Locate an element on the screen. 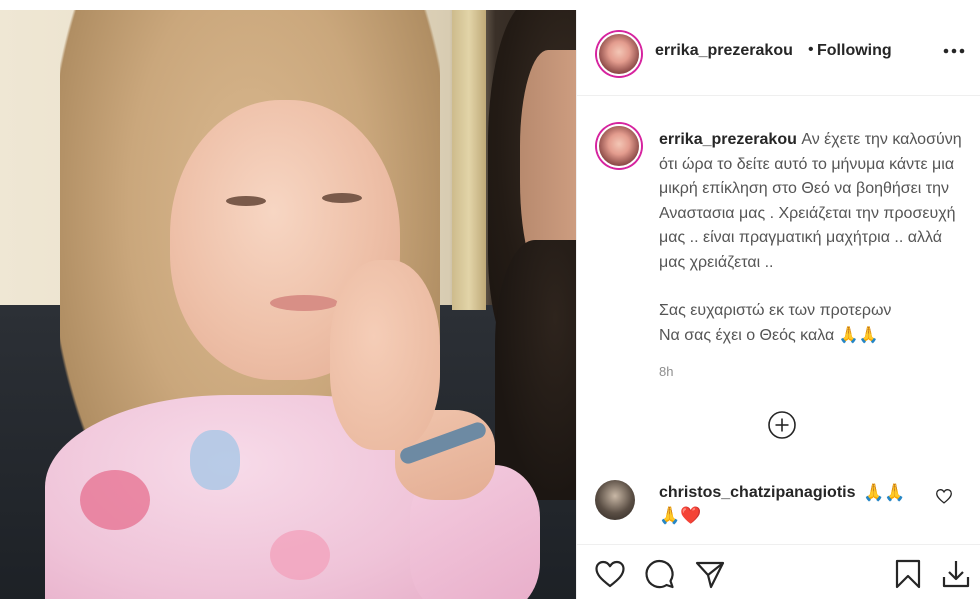  caption-paragraph-2: Σας ευχαριστώ εκ των προτερων is located at coordinates (775, 310).